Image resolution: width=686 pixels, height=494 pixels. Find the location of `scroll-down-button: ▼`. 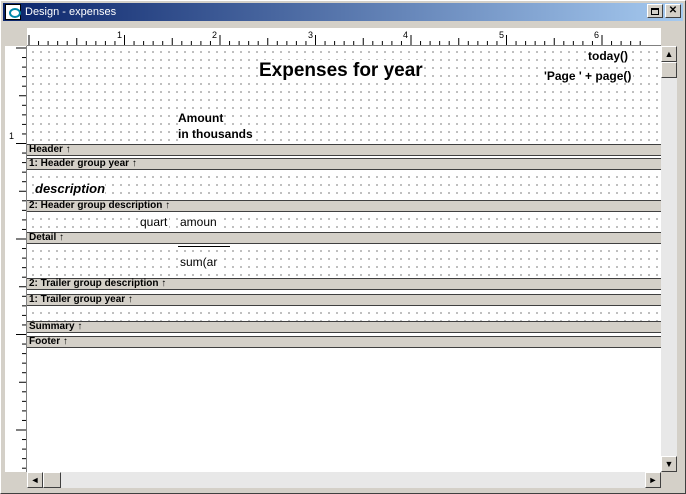

scroll-down-button: ▼ is located at coordinates (669, 464).